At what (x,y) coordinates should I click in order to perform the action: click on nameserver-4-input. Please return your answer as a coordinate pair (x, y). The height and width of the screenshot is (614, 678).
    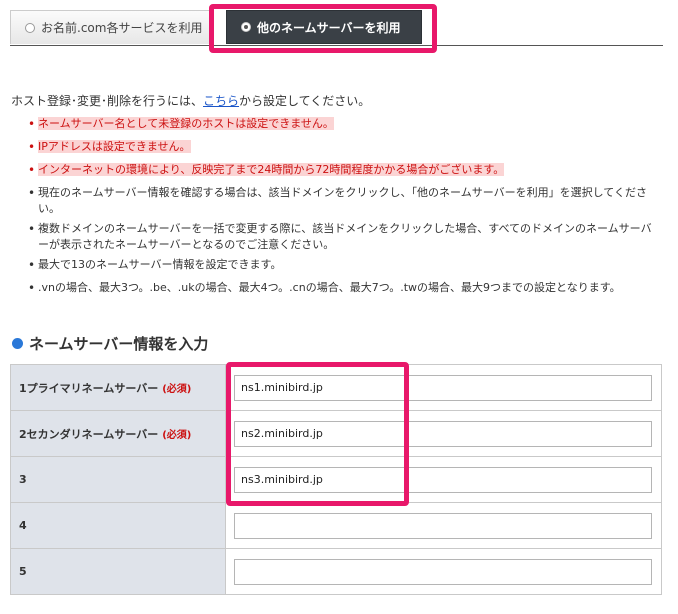
    Looking at the image, I should click on (443, 525).